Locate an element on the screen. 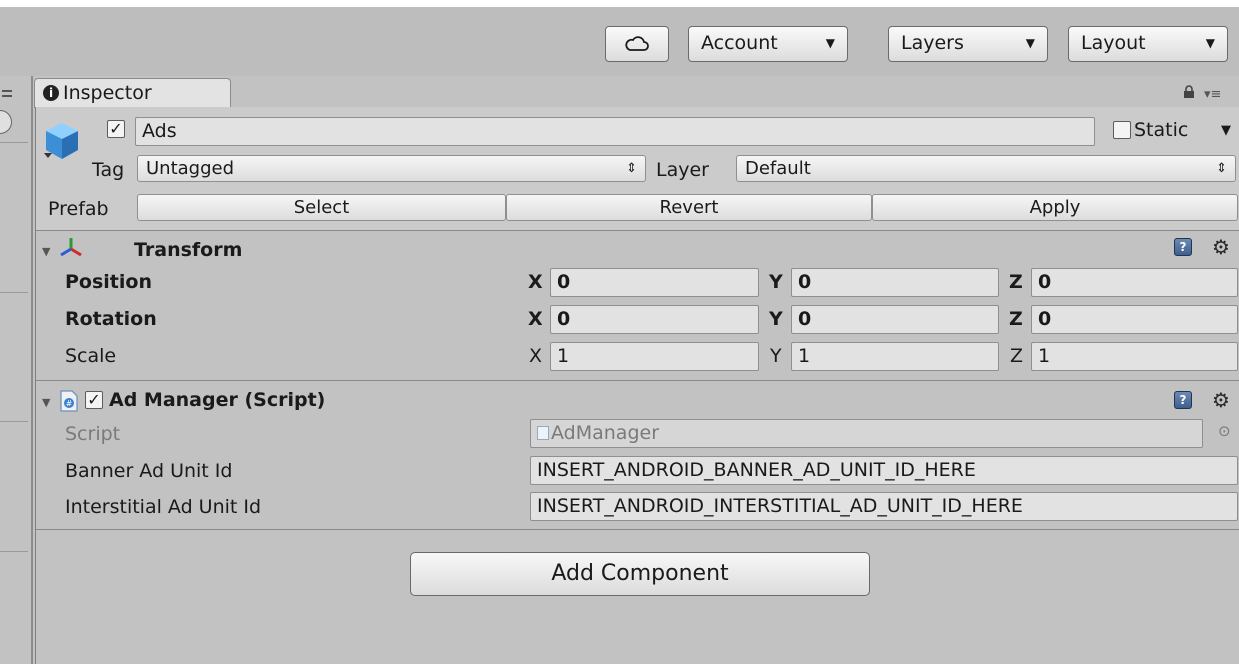  cloud-icon is located at coordinates (637, 43).